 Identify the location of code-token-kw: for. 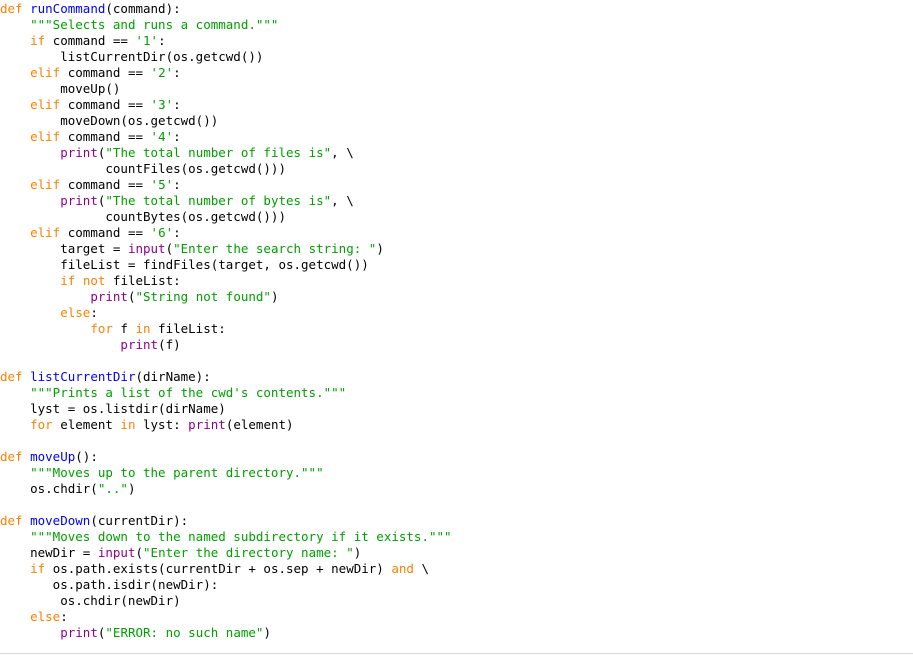
(101, 328).